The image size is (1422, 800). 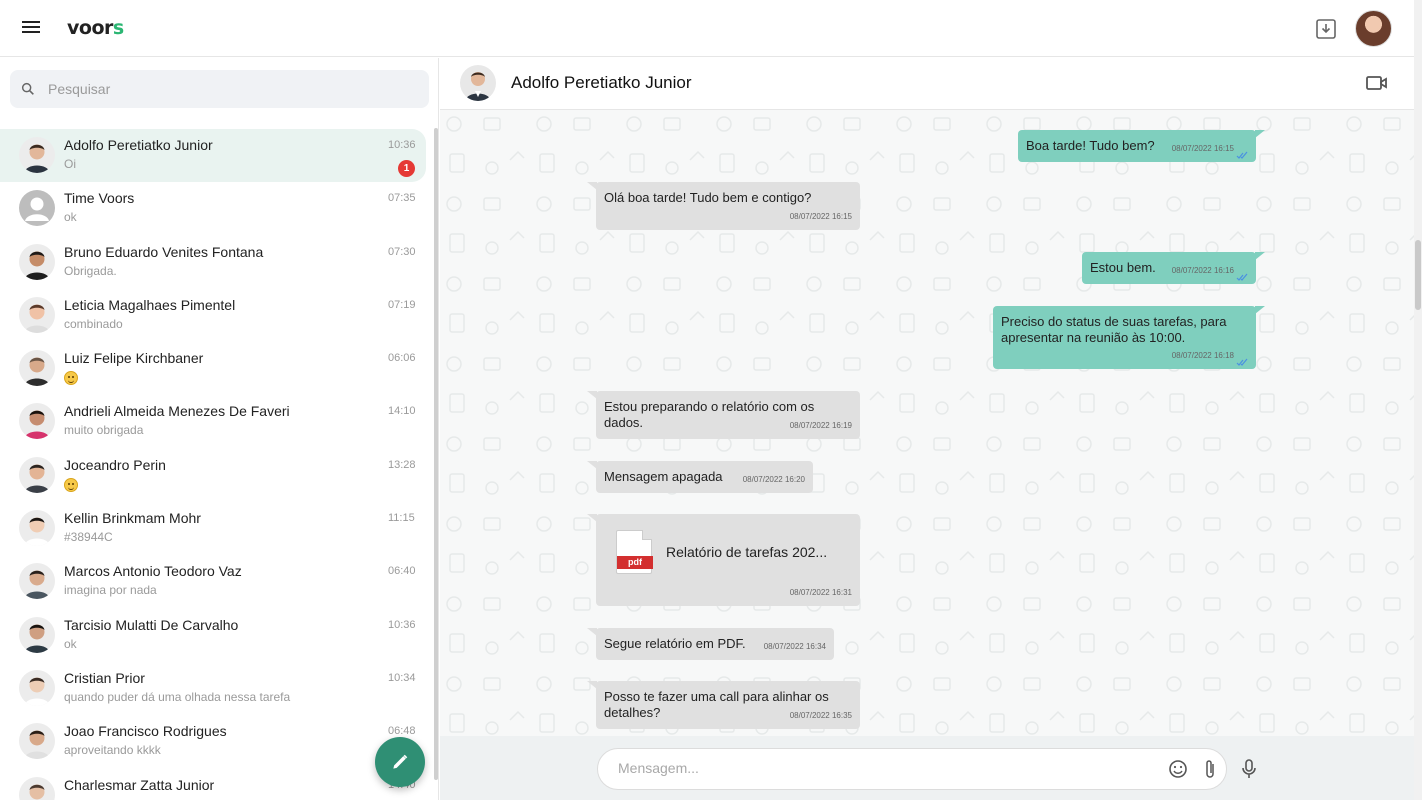 I want to click on conversation-time: 06:48, so click(x=402, y=731).